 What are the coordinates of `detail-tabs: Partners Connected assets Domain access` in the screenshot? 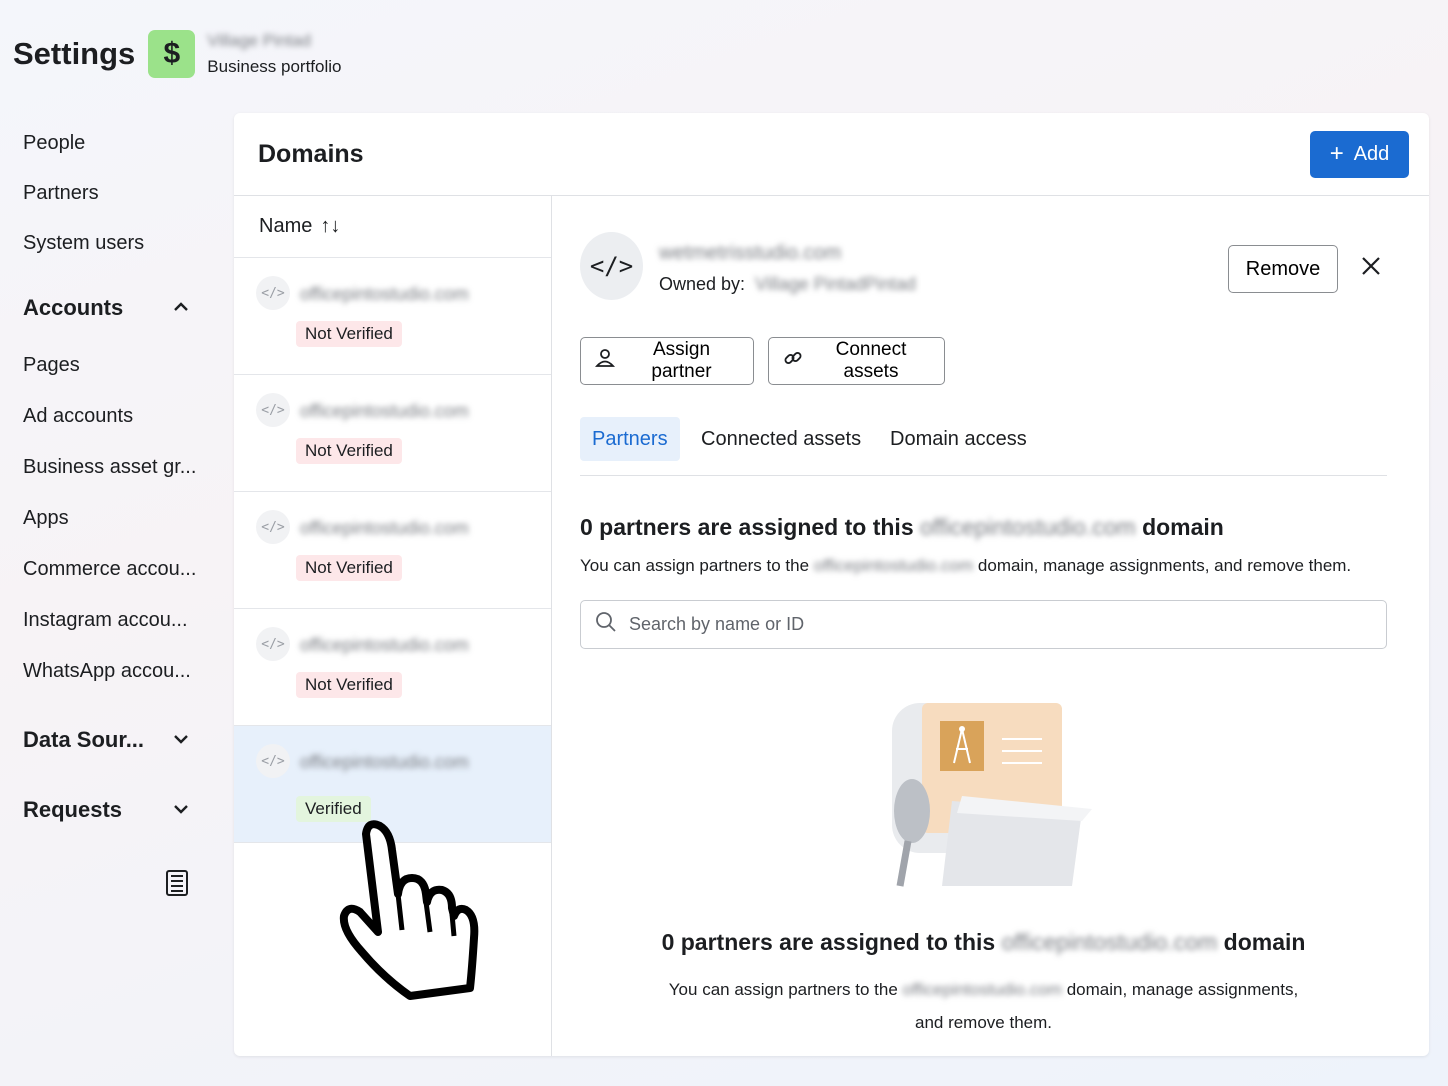 It's located at (983, 446).